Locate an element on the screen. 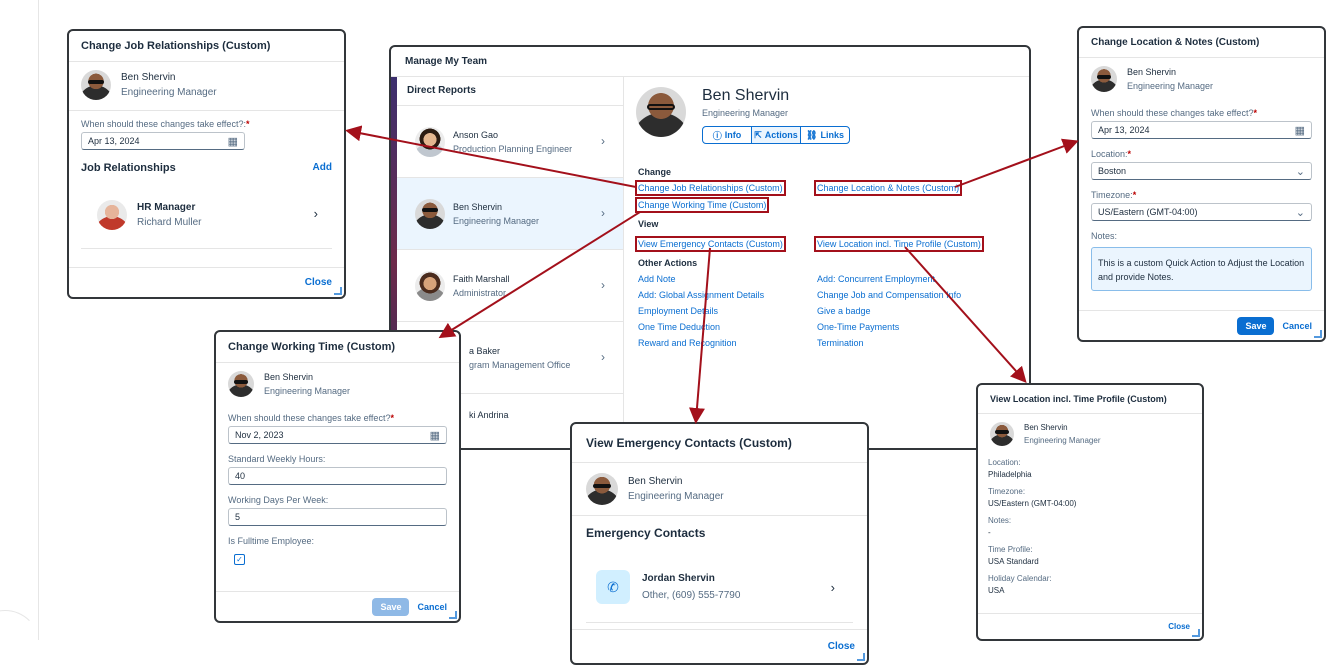  list-item-faith-marshall: Faith Marshall Administrator › is located at coordinates (510, 285).